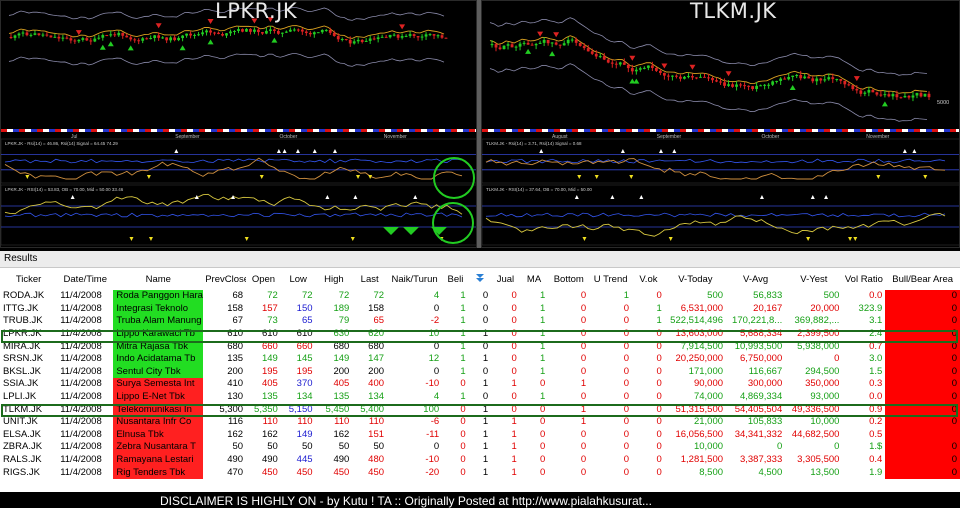  I want to click on column-header: Name, so click(158, 279).